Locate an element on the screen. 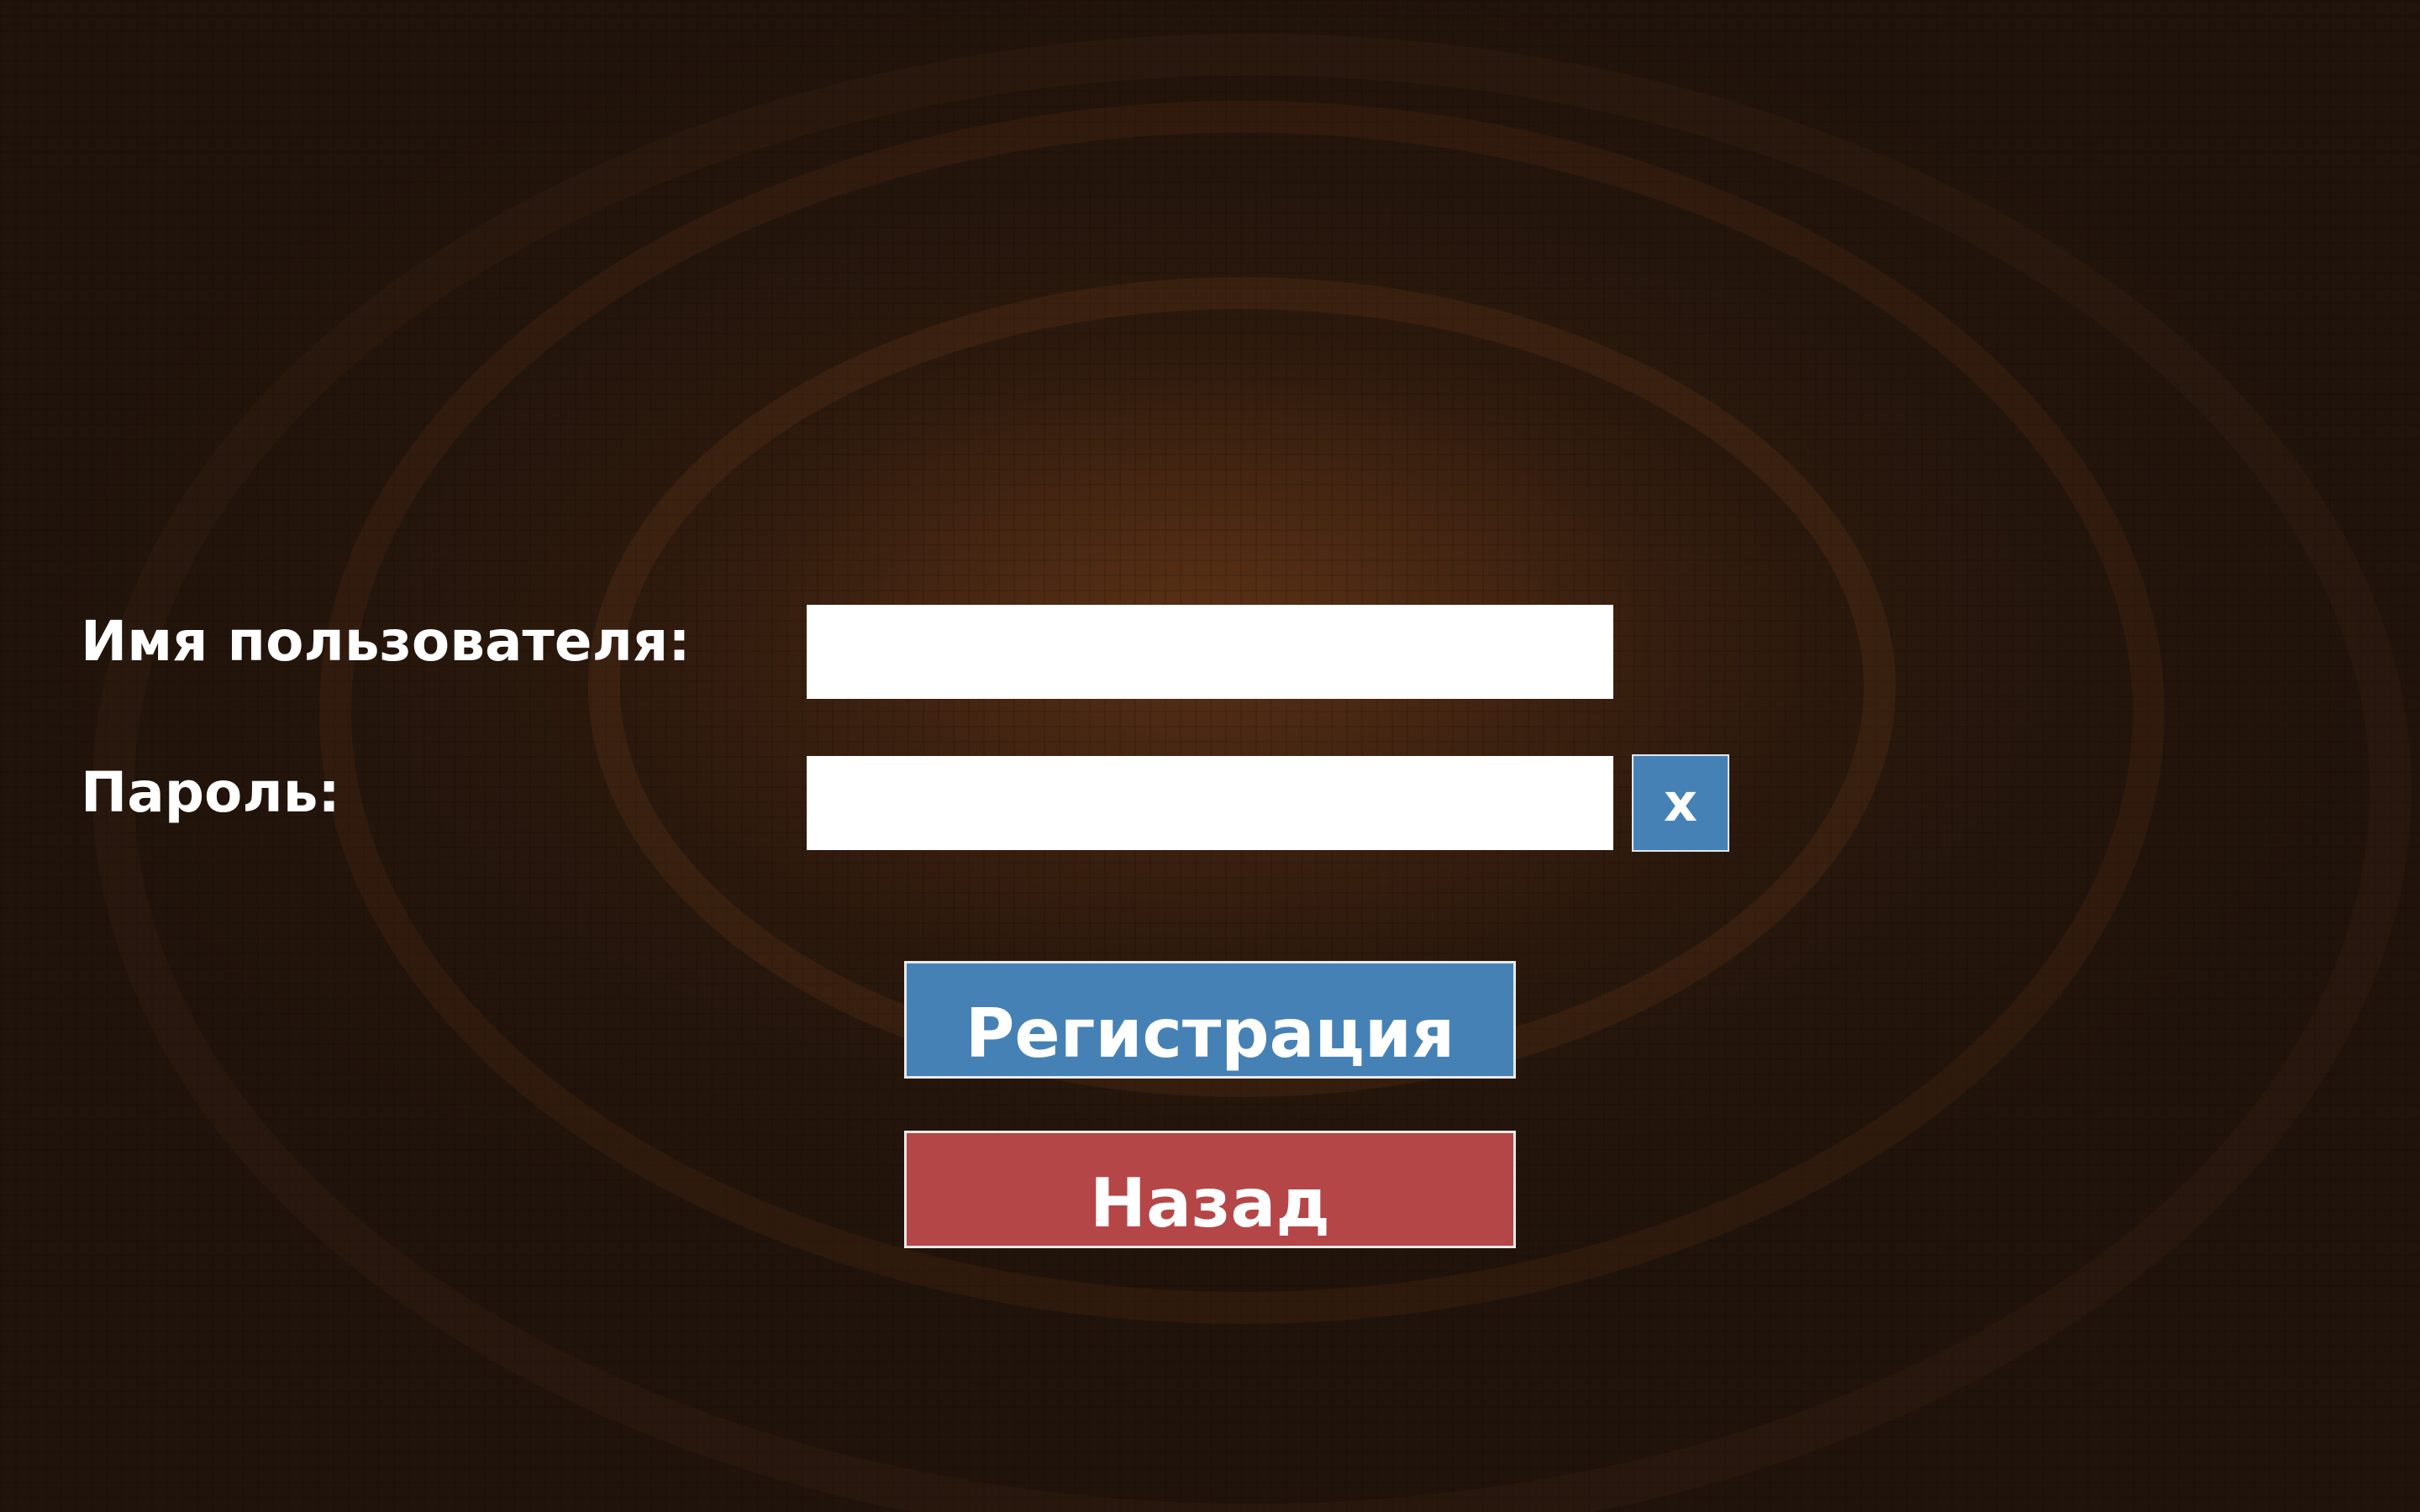  clear-password-button: x is located at coordinates (1680, 803).